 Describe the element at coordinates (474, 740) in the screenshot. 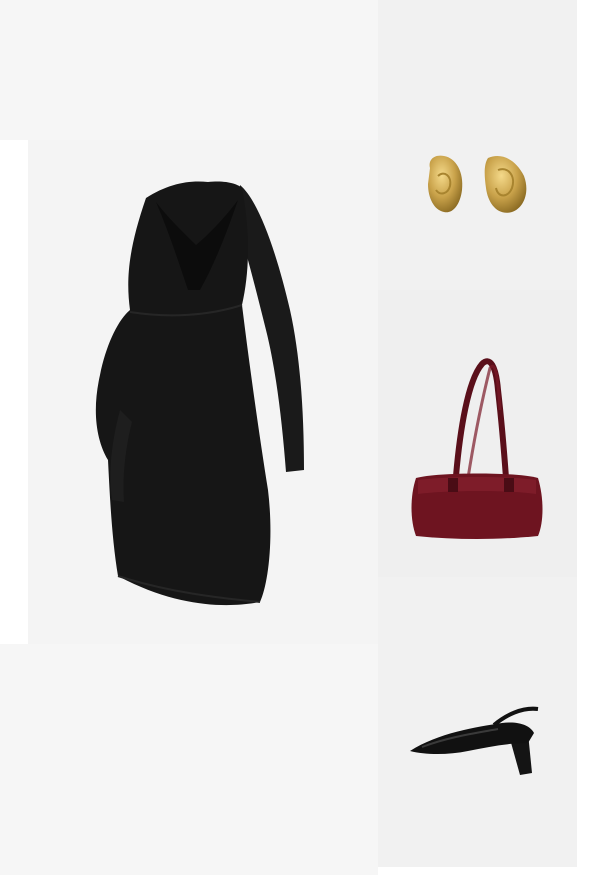

I see `slingback-shoe-icon` at that location.